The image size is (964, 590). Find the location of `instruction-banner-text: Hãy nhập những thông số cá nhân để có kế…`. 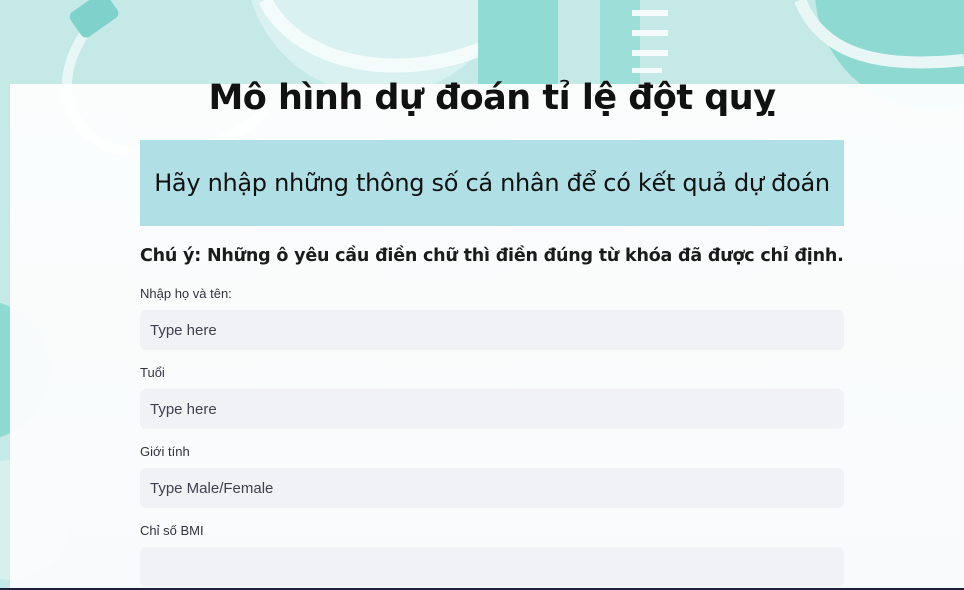

instruction-banner-text: Hãy nhập những thông số cá nhân để có kế… is located at coordinates (492, 183).